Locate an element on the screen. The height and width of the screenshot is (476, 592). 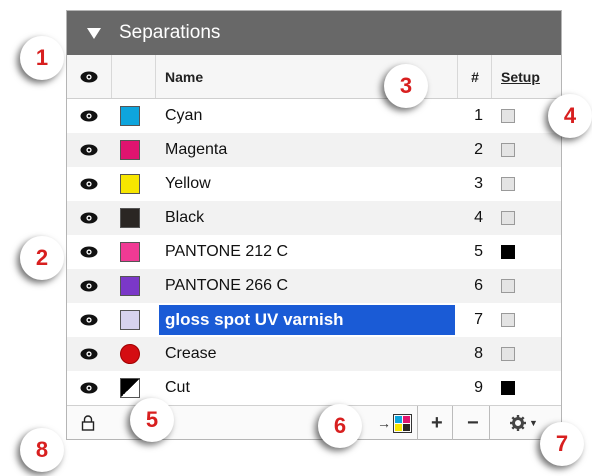
separation-row: Black 4 is located at coordinates (314, 218).